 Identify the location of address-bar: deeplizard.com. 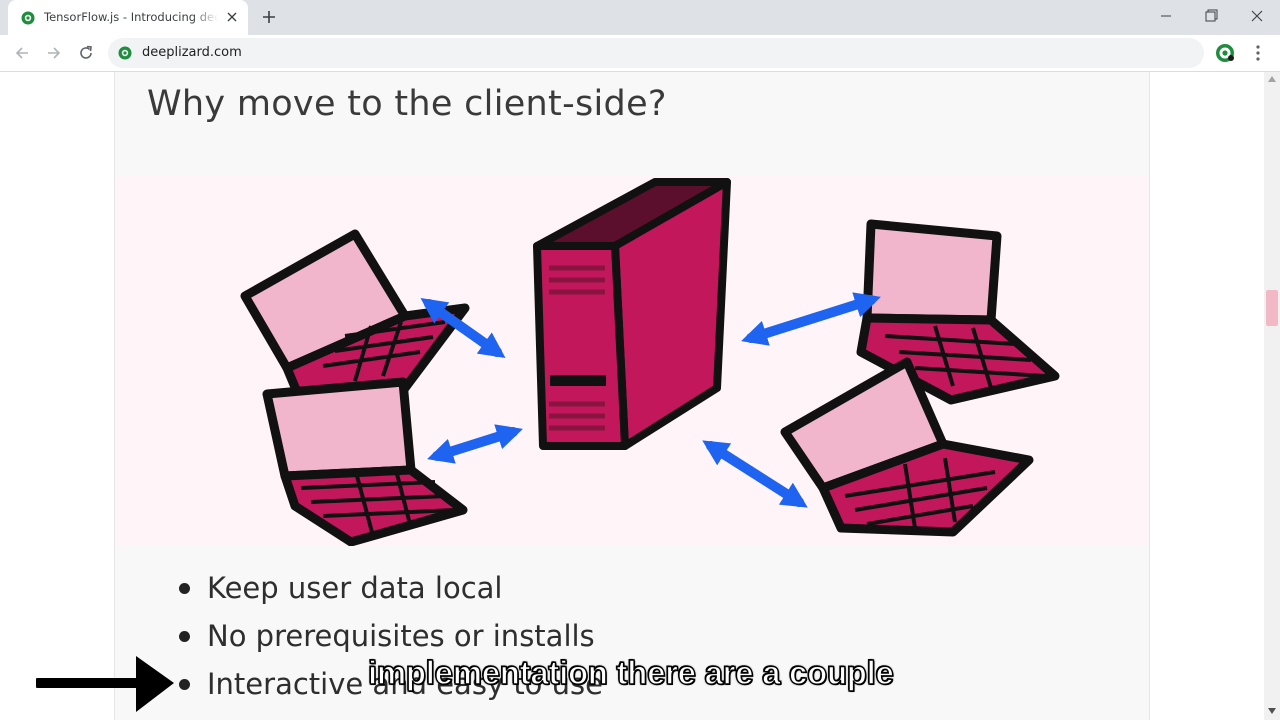
(656, 53).